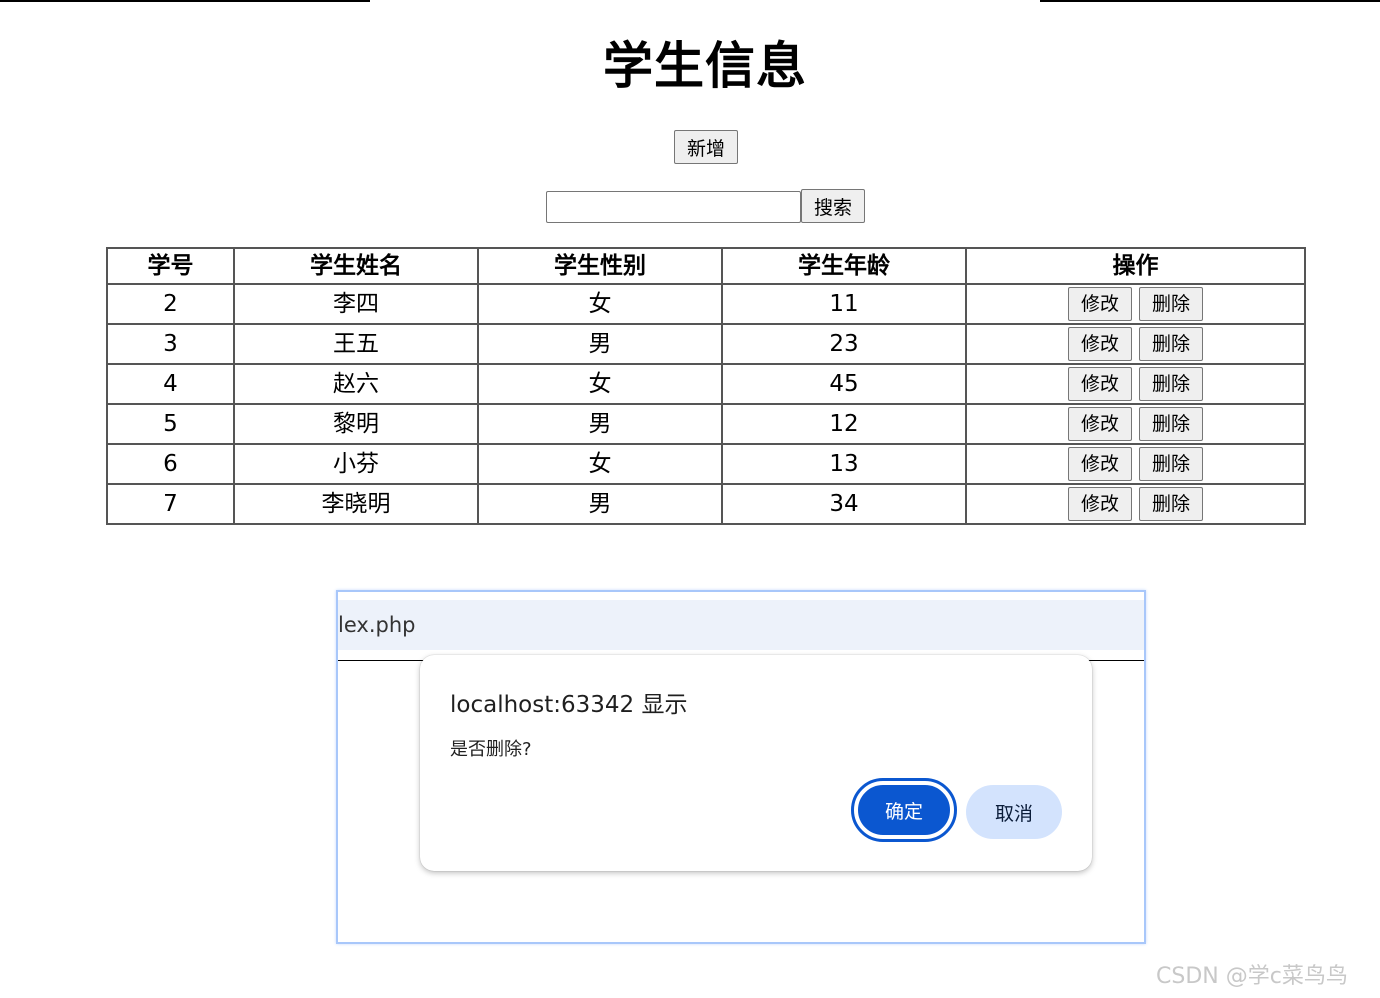 The image size is (1380, 998). What do you see at coordinates (356, 464) in the screenshot?
I see `cell-name: 小芬` at bounding box center [356, 464].